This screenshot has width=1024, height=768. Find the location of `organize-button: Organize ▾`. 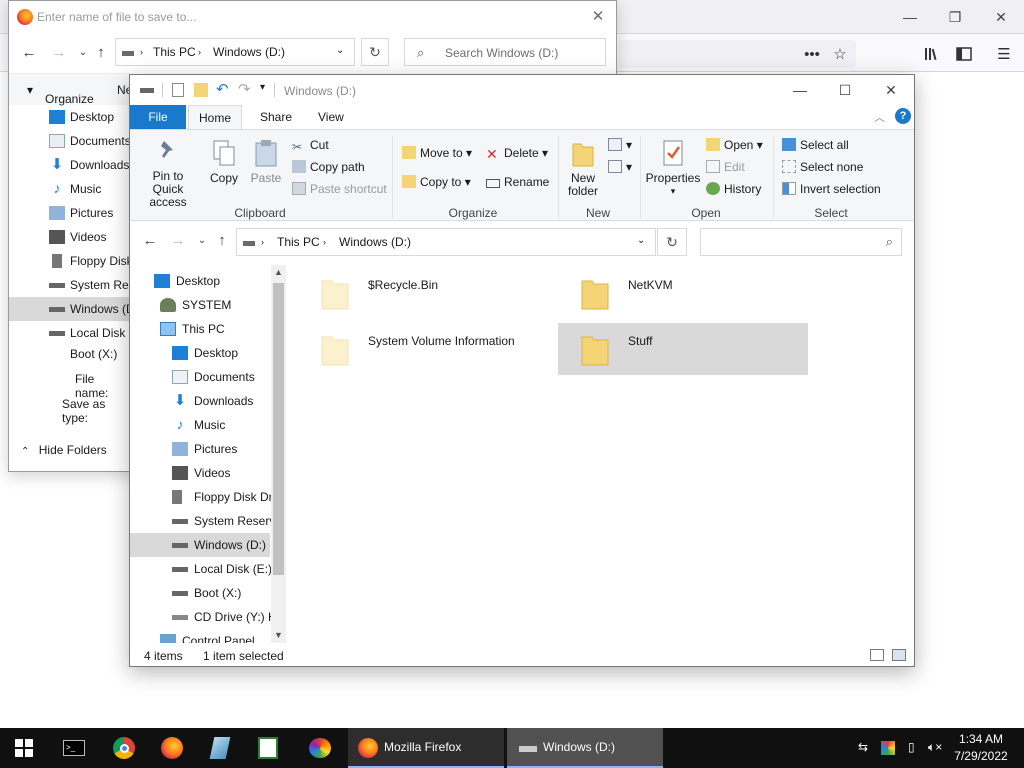

organize-button: Organize ▾ is located at coordinates (60, 94).